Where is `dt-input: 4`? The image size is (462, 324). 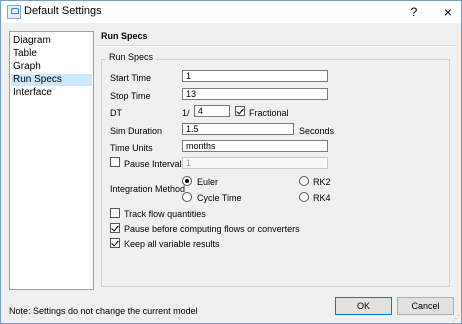 dt-input: 4 is located at coordinates (212, 111).